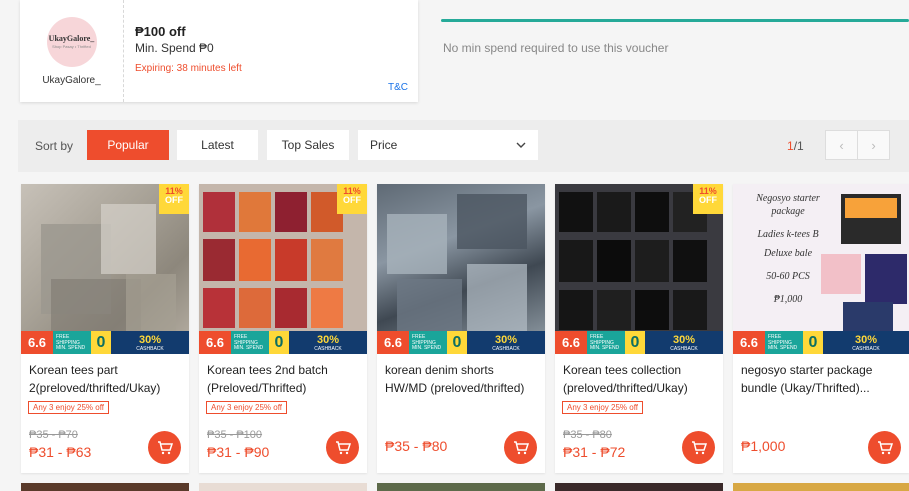  What do you see at coordinates (174, 48) in the screenshot?
I see `voucher-min-spend: Min. Spend ₱0` at bounding box center [174, 48].